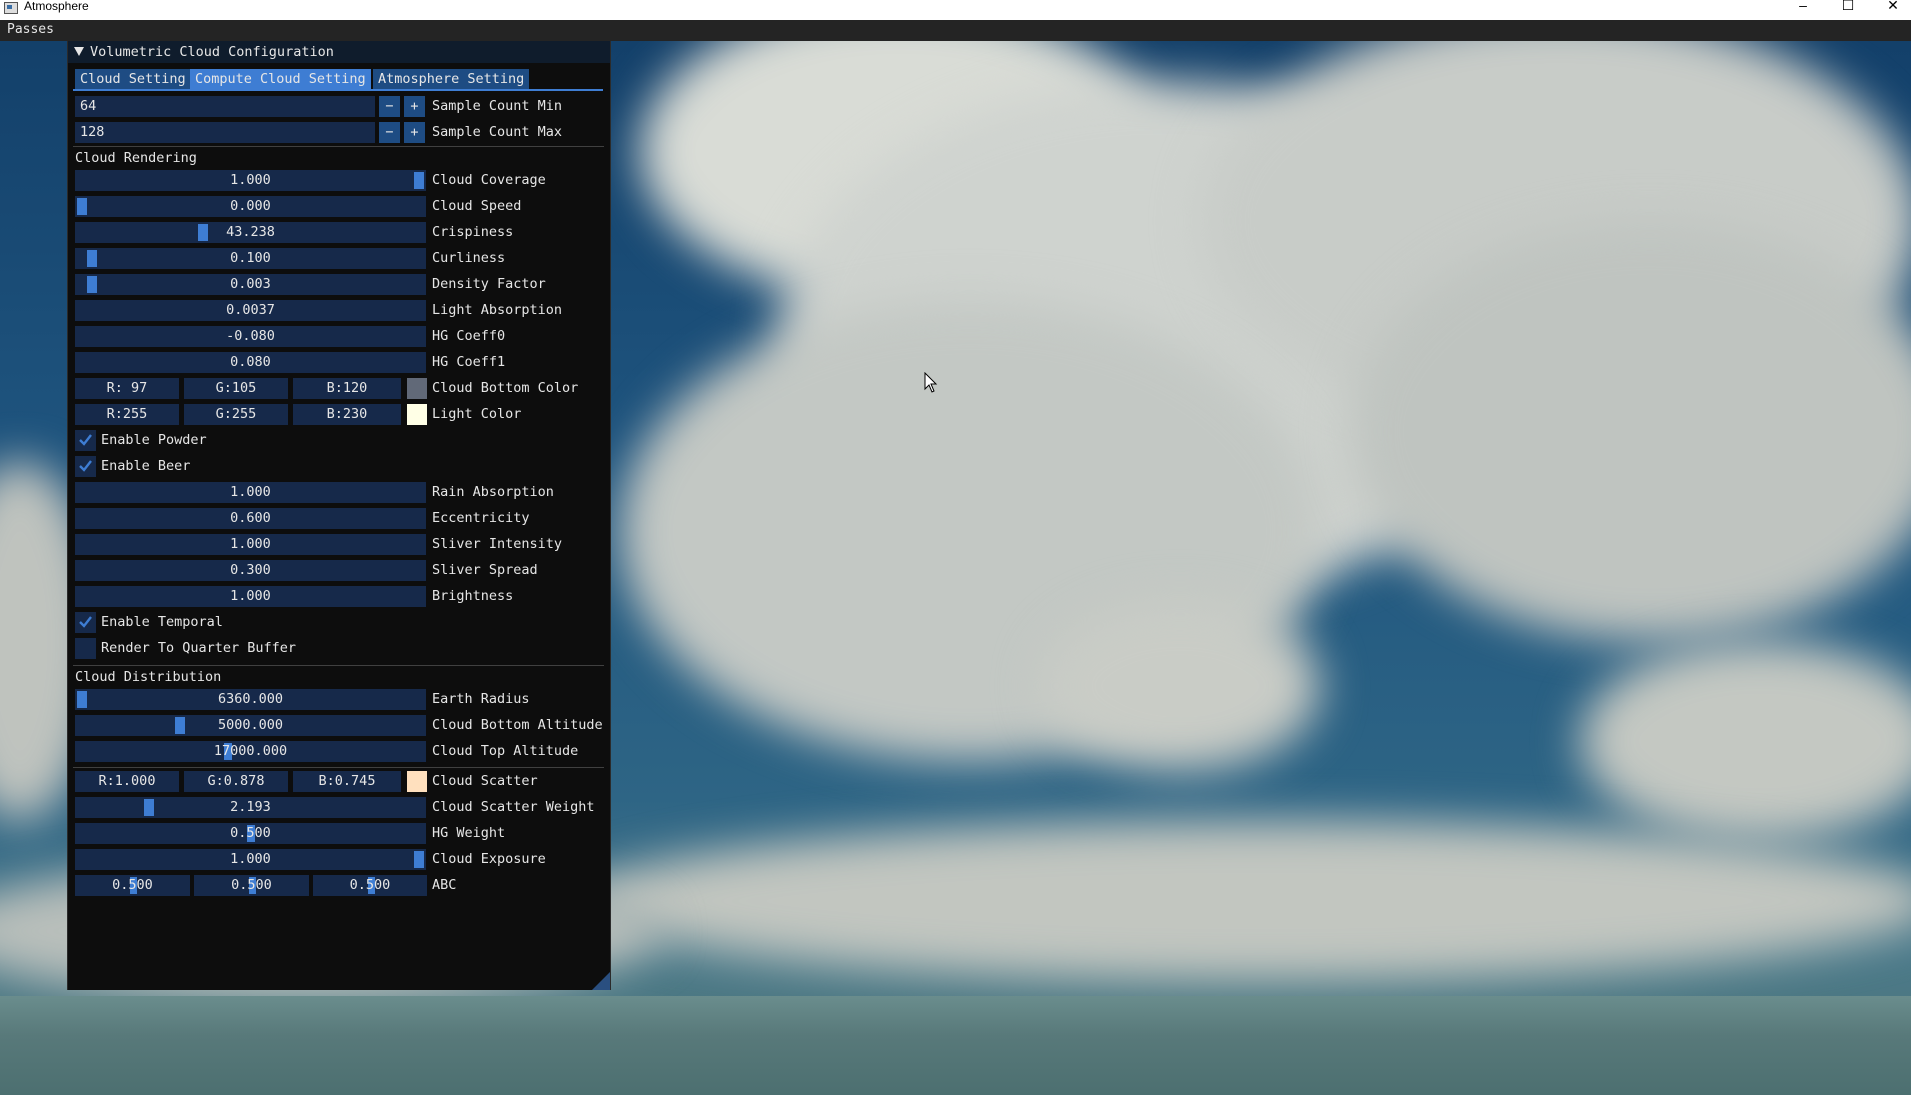 The image size is (1911, 1095). Describe the element at coordinates (85, 648) in the screenshot. I see `render-quarter-buffer-checkbox` at that location.